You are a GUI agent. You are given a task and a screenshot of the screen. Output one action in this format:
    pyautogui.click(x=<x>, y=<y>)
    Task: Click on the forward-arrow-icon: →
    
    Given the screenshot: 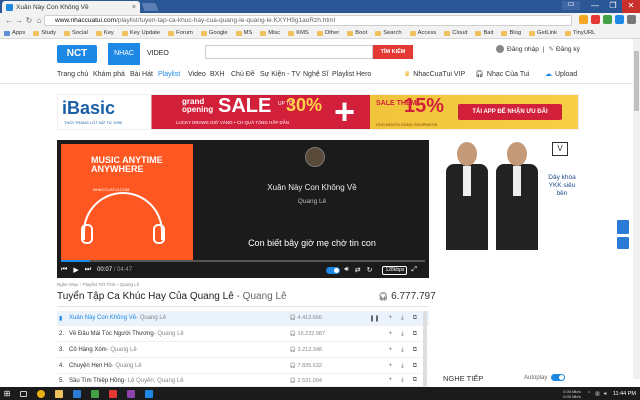 What is the action you would take?
    pyautogui.click(x=19, y=20)
    